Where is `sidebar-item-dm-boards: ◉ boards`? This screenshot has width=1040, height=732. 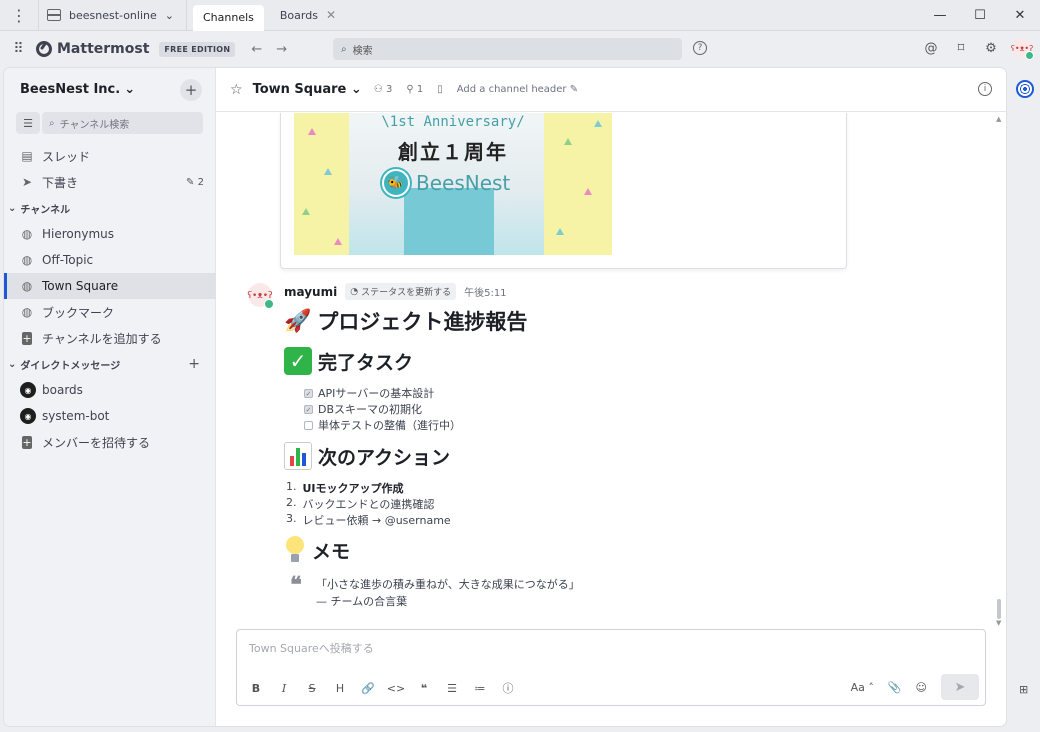 sidebar-item-dm-boards: ◉ boards is located at coordinates (110, 390).